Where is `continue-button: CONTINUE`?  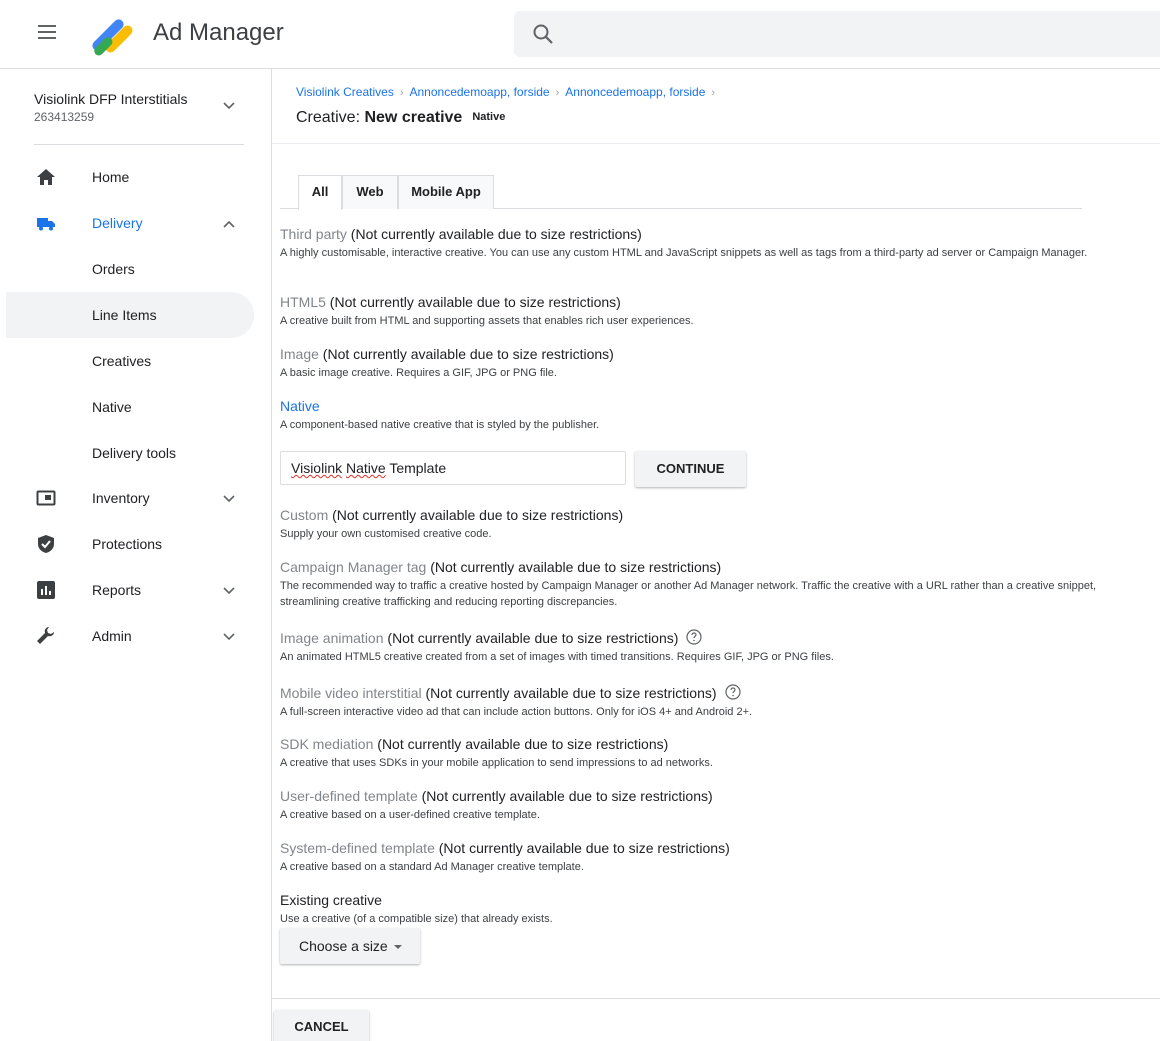 continue-button: CONTINUE is located at coordinates (690, 469).